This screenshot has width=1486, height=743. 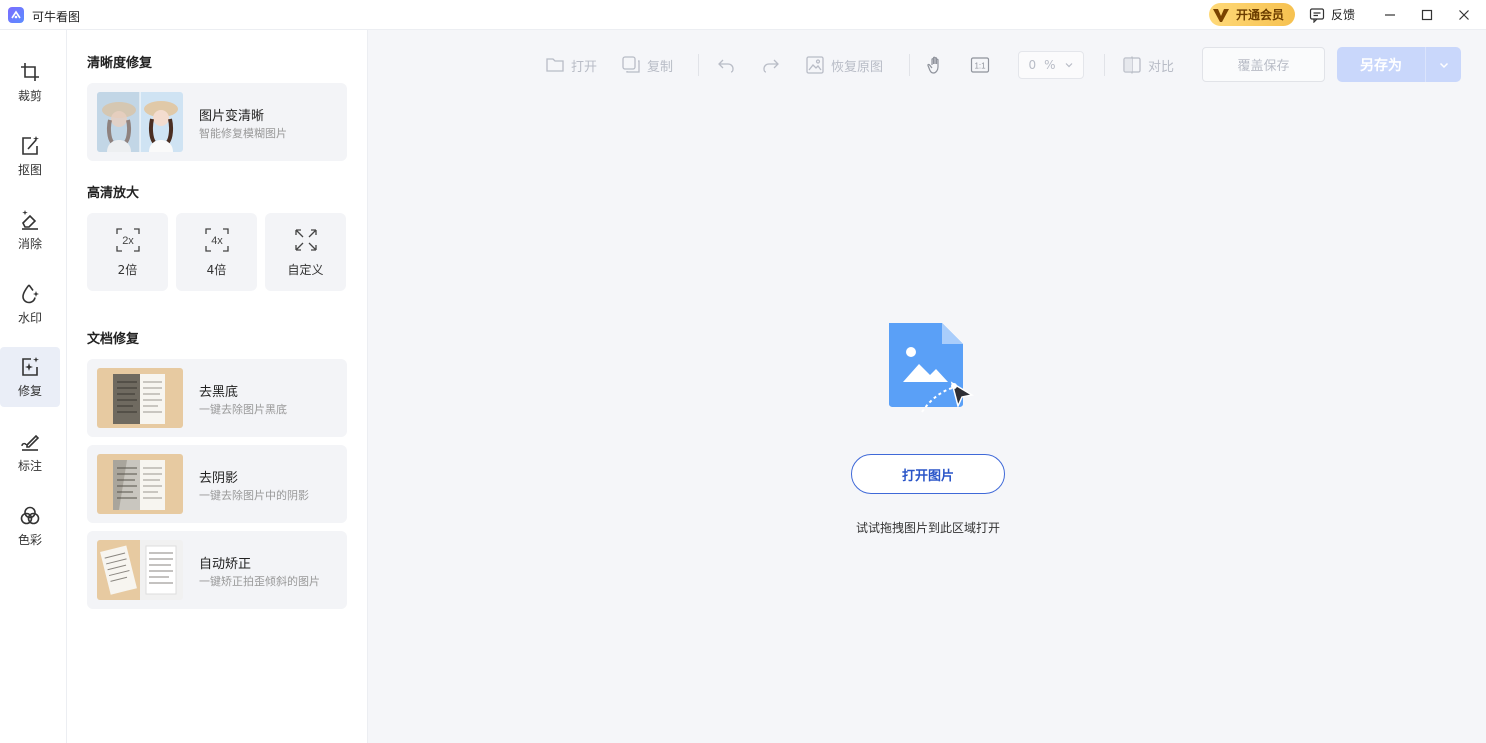 What do you see at coordinates (30, 293) in the screenshot?
I see `watermark-icon` at bounding box center [30, 293].